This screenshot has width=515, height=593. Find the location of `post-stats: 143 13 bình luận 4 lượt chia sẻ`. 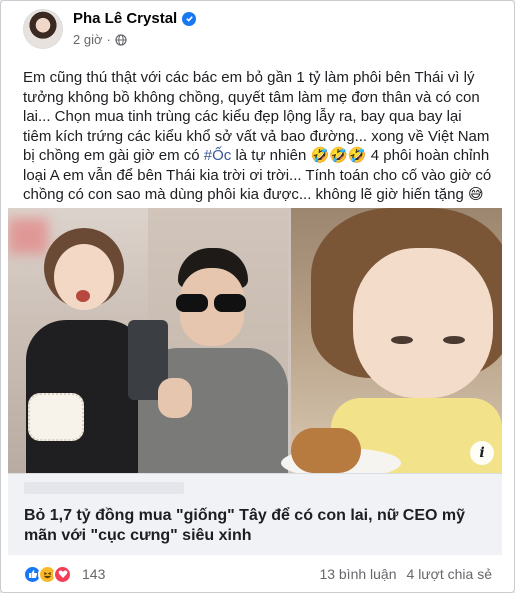

post-stats: 143 13 bình luận 4 lượt chia sẻ is located at coordinates (257, 574).